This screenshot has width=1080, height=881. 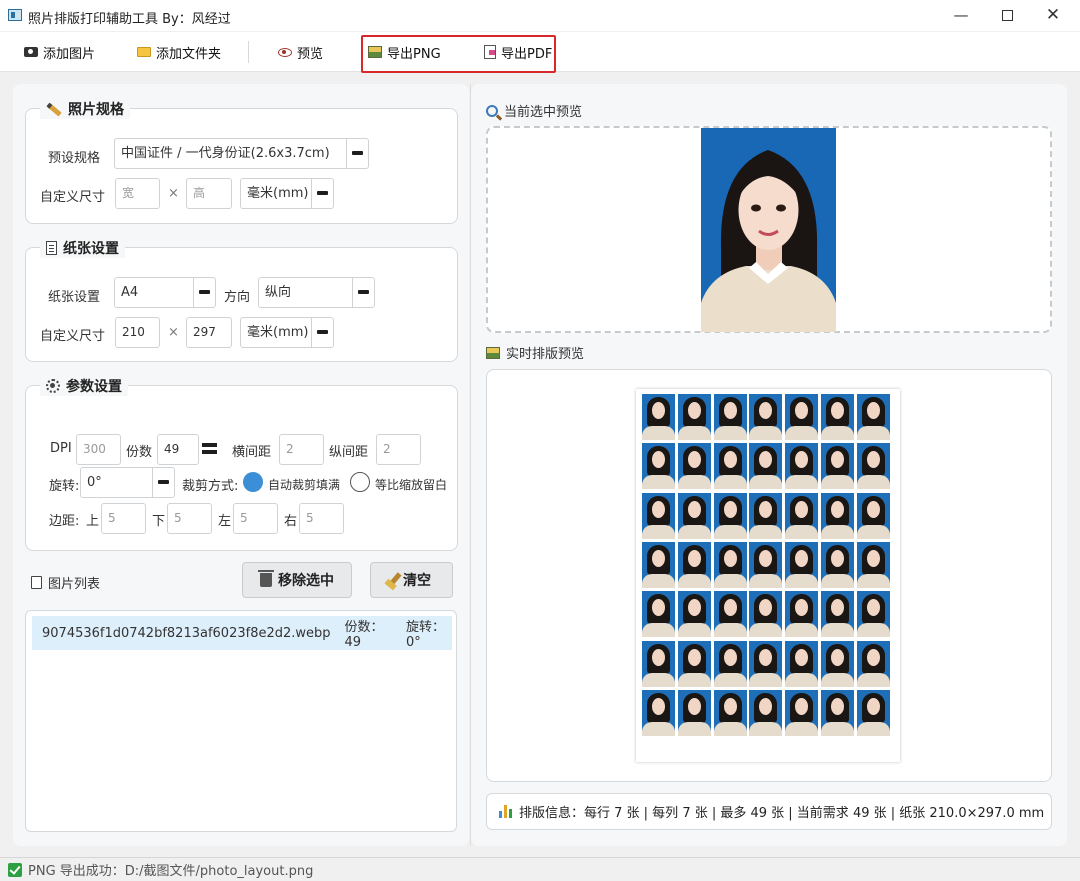 I want to click on photo-height-input: 高, so click(x=209, y=193).